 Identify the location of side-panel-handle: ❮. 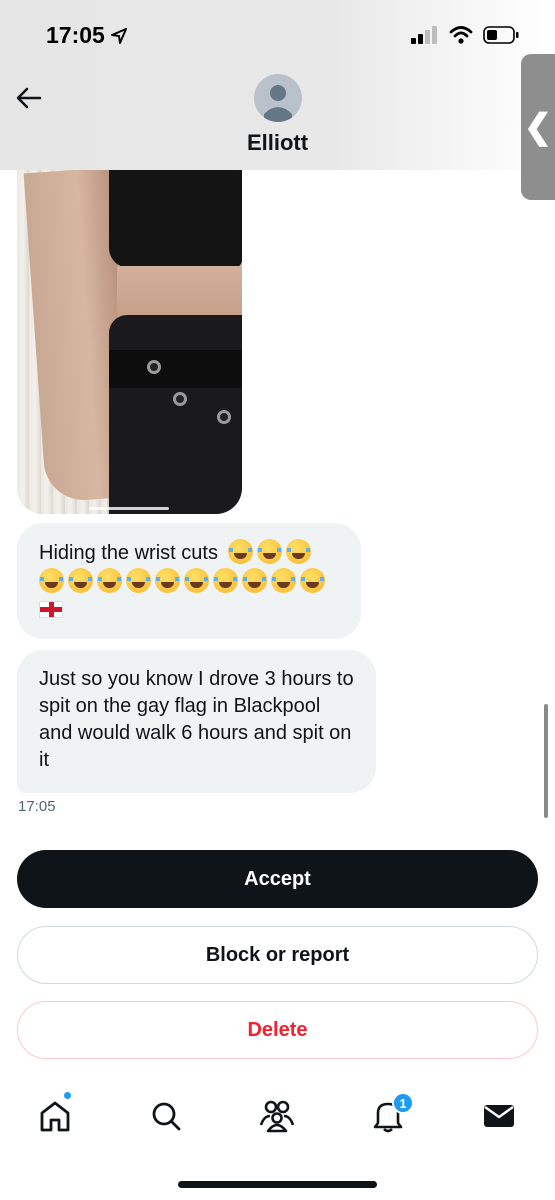
(538, 127).